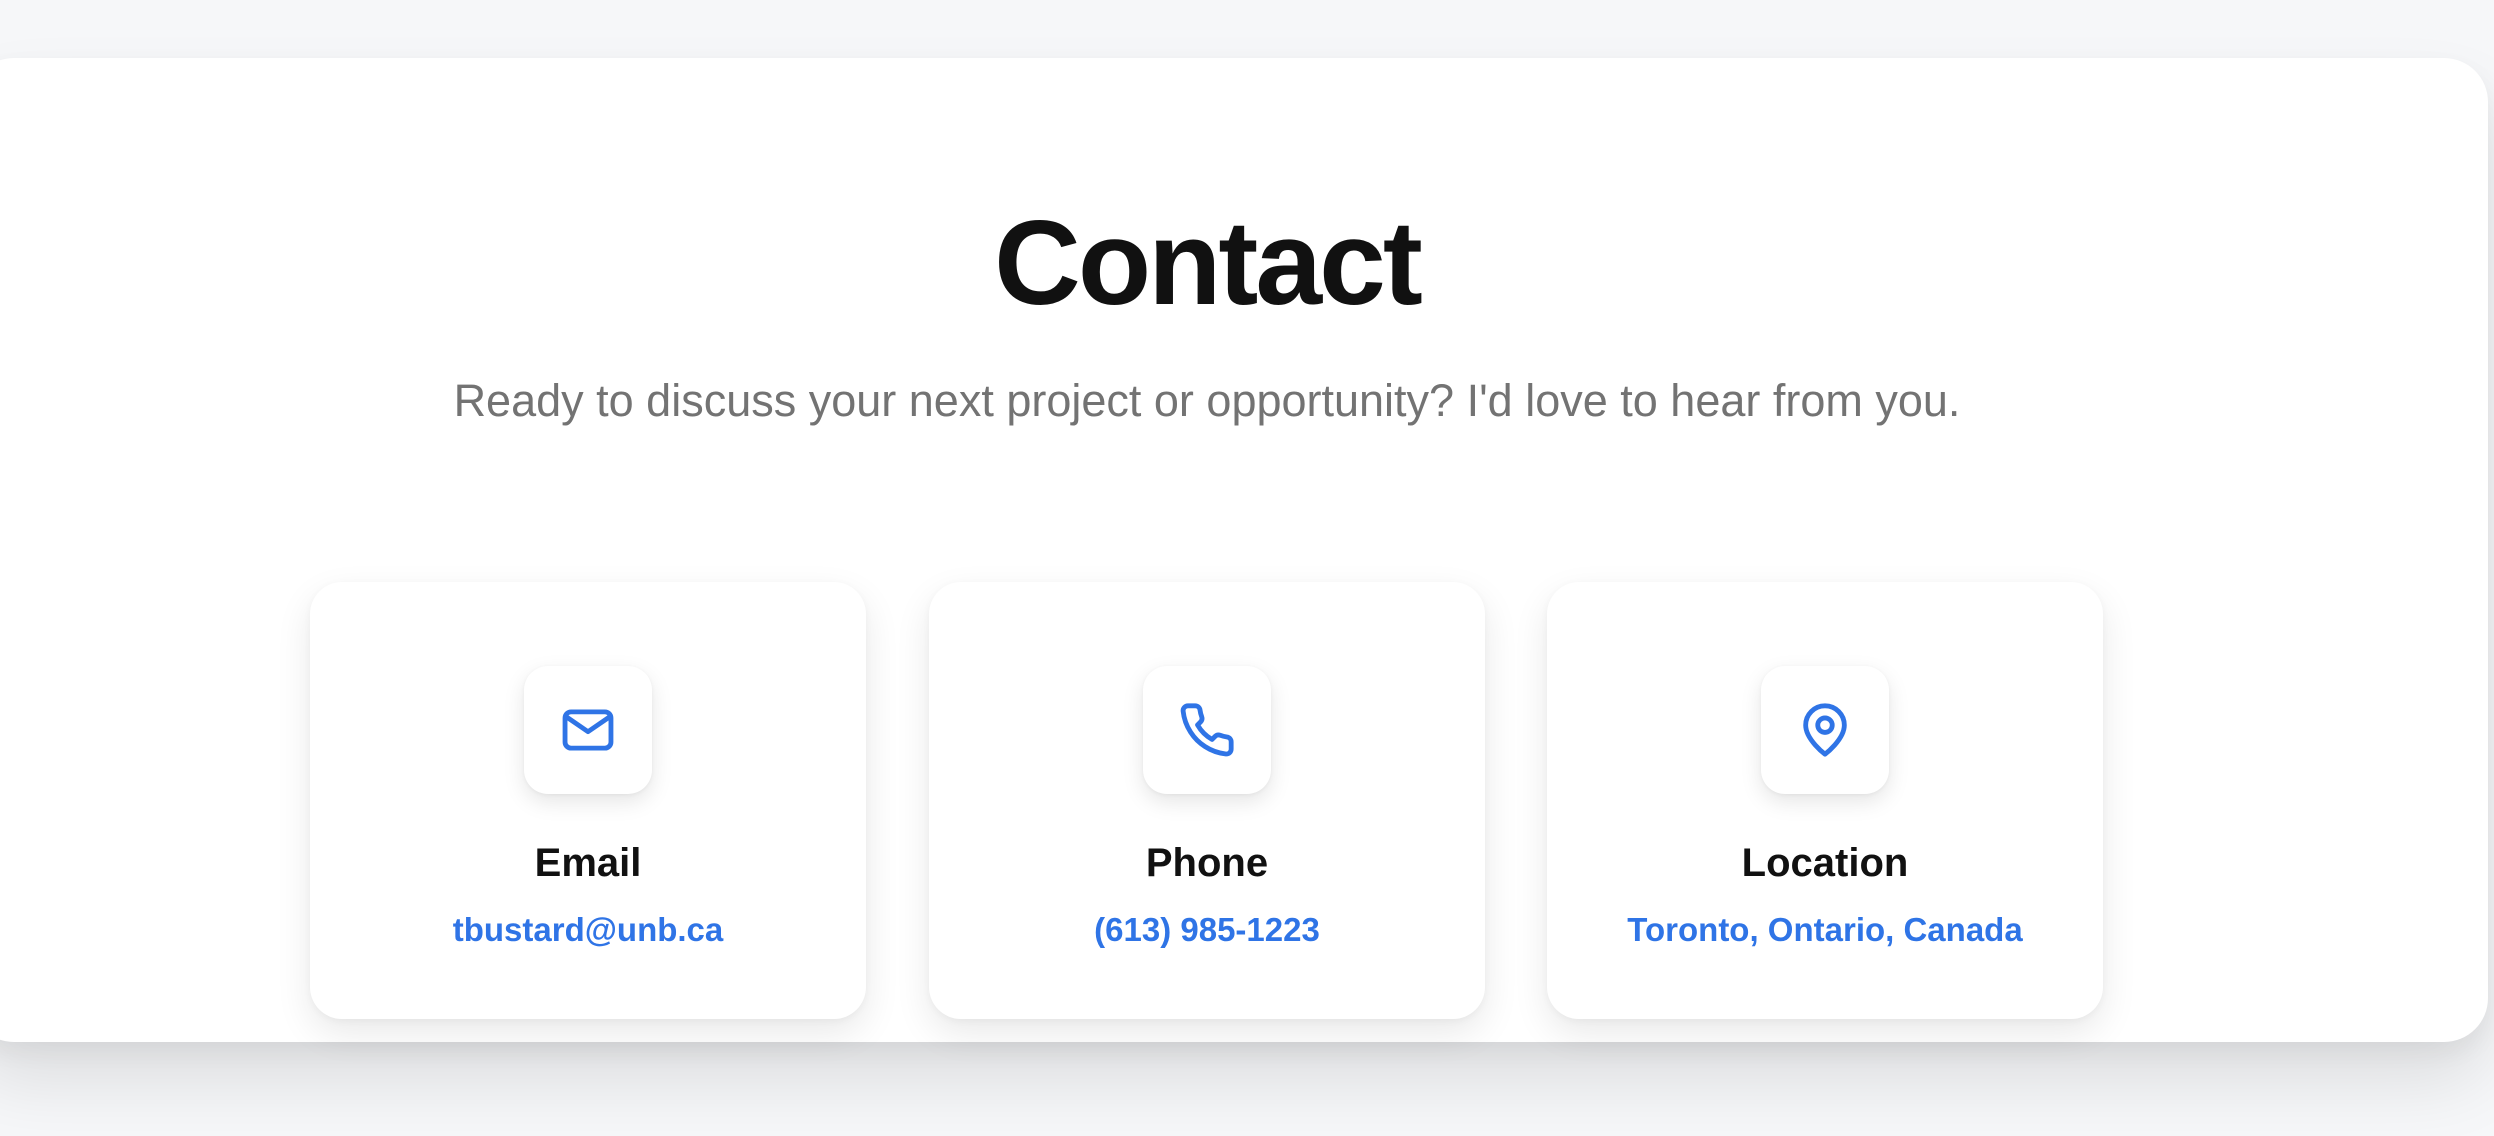  Describe the element at coordinates (588, 800) in the screenshot. I see `email-card: Email tbustard@unb.ca` at that location.